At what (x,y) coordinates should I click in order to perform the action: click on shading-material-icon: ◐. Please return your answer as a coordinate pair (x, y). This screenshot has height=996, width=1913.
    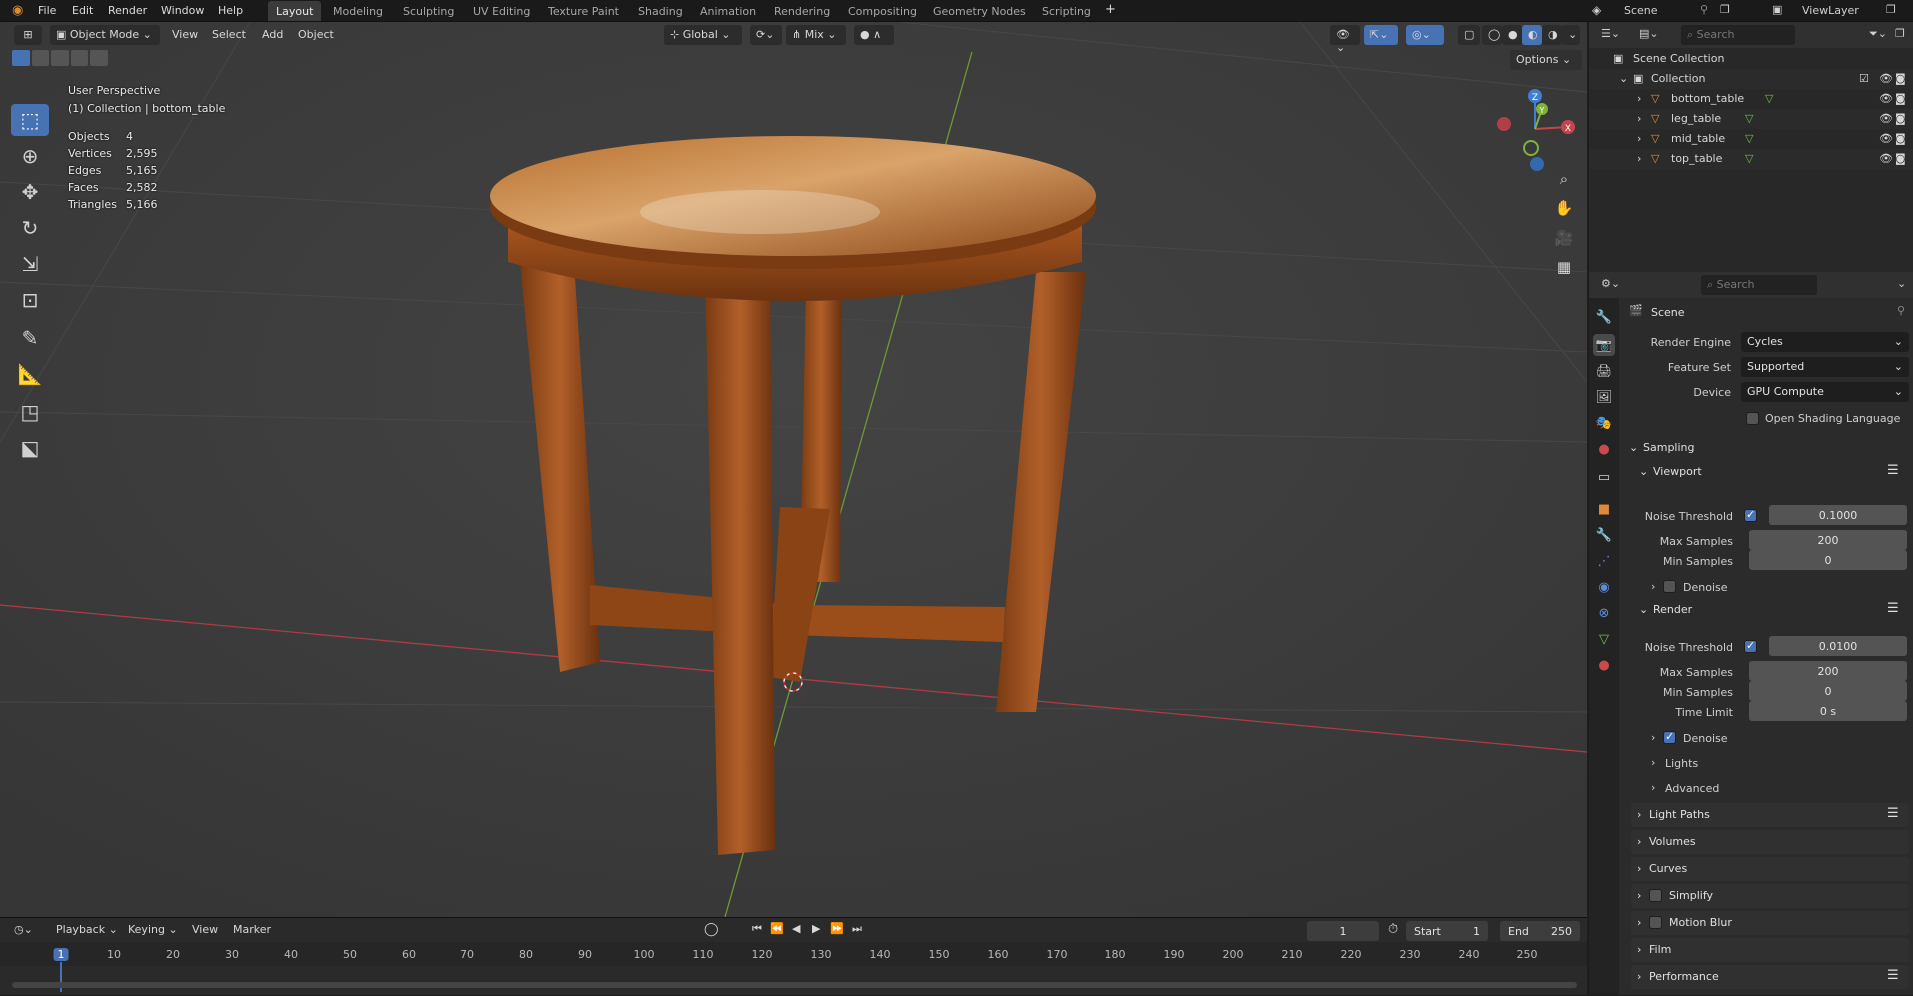
    Looking at the image, I should click on (1532, 35).